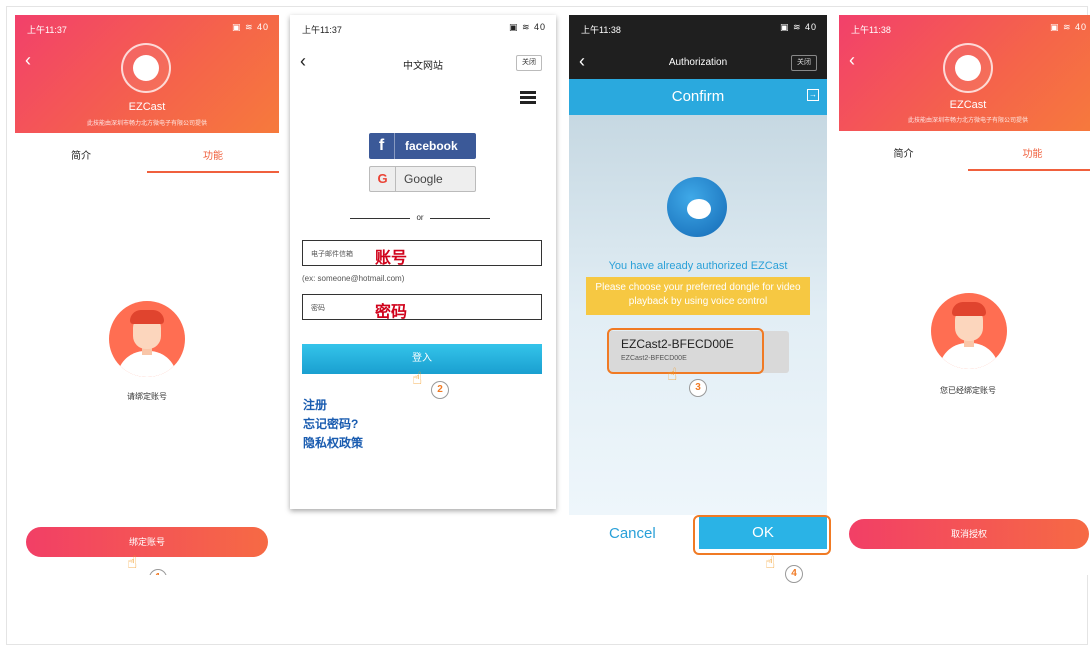 This screenshot has width=1090, height=647. Describe the element at coordinates (969, 534) in the screenshot. I see `revoke-authorization-button: 取消授权` at that location.